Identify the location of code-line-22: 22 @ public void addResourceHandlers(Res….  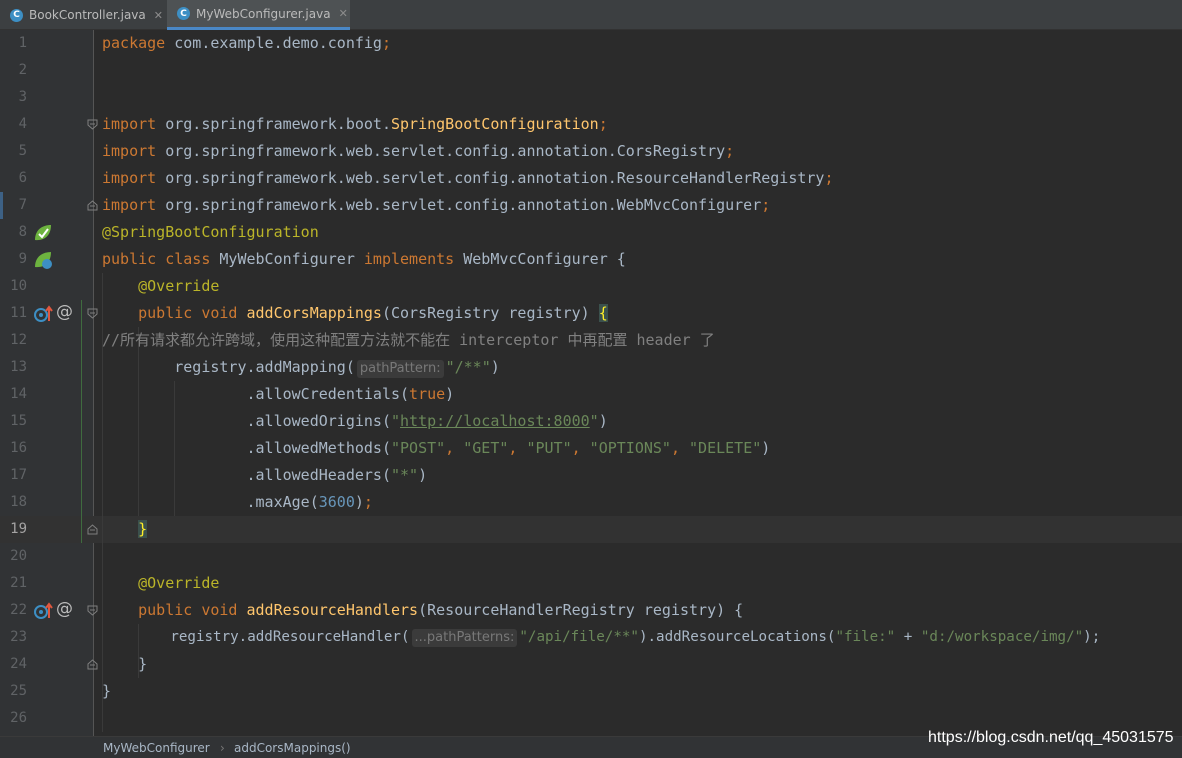
(591, 610).